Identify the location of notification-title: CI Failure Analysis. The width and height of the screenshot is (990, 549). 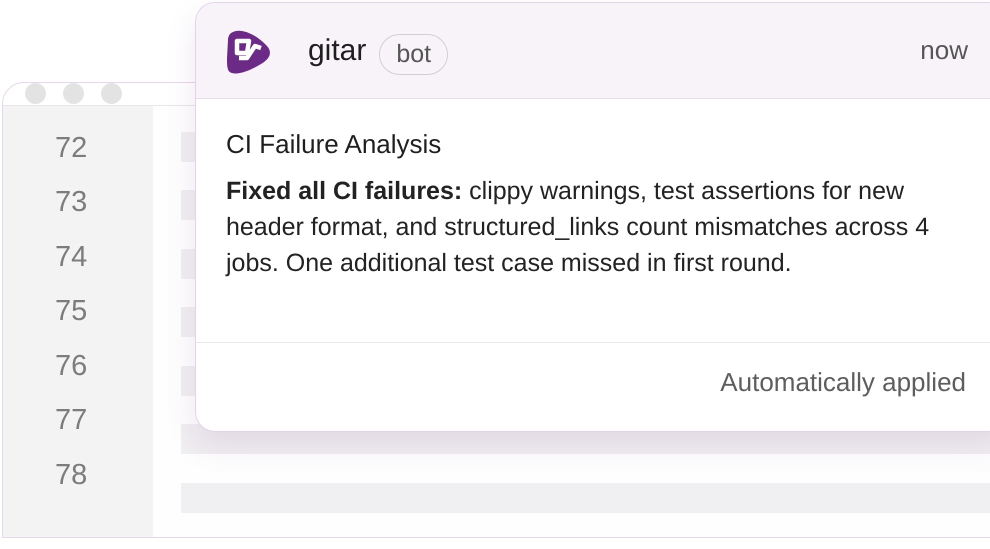
(334, 144).